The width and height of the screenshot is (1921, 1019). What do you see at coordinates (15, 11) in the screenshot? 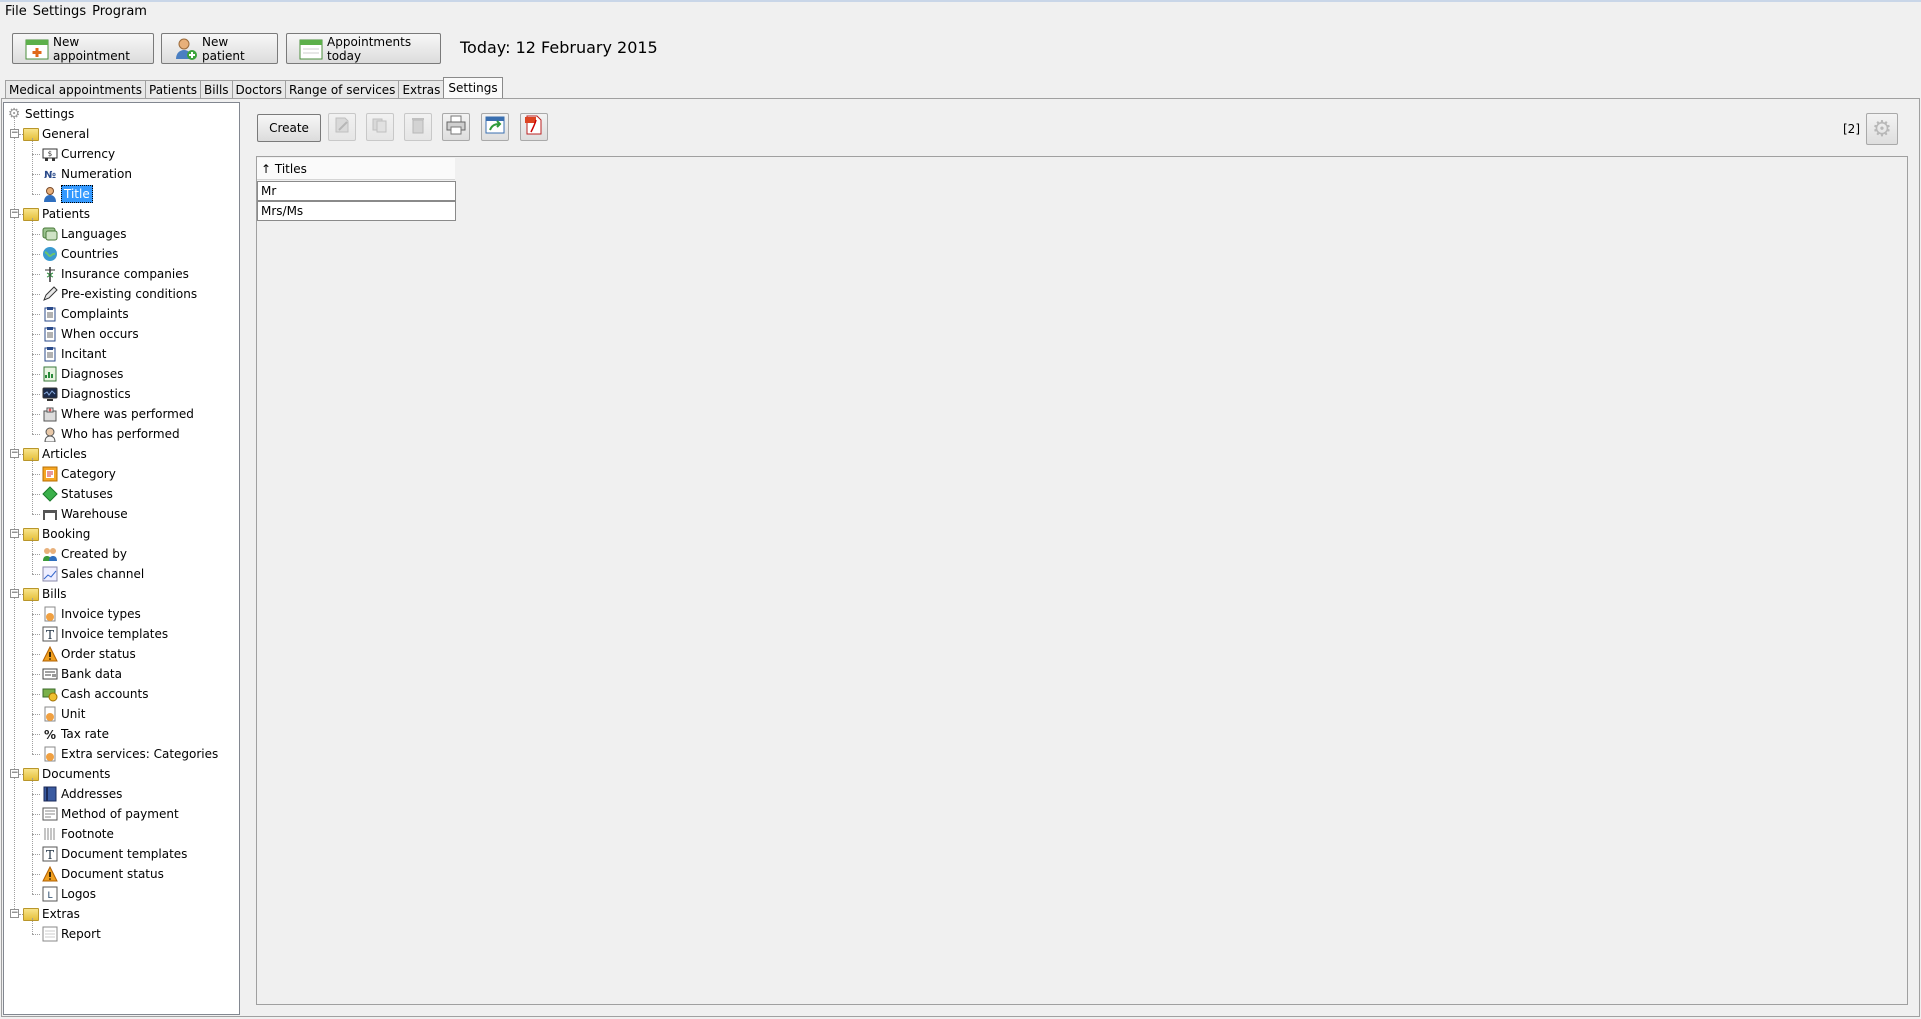
I see `menu-file: File` at bounding box center [15, 11].